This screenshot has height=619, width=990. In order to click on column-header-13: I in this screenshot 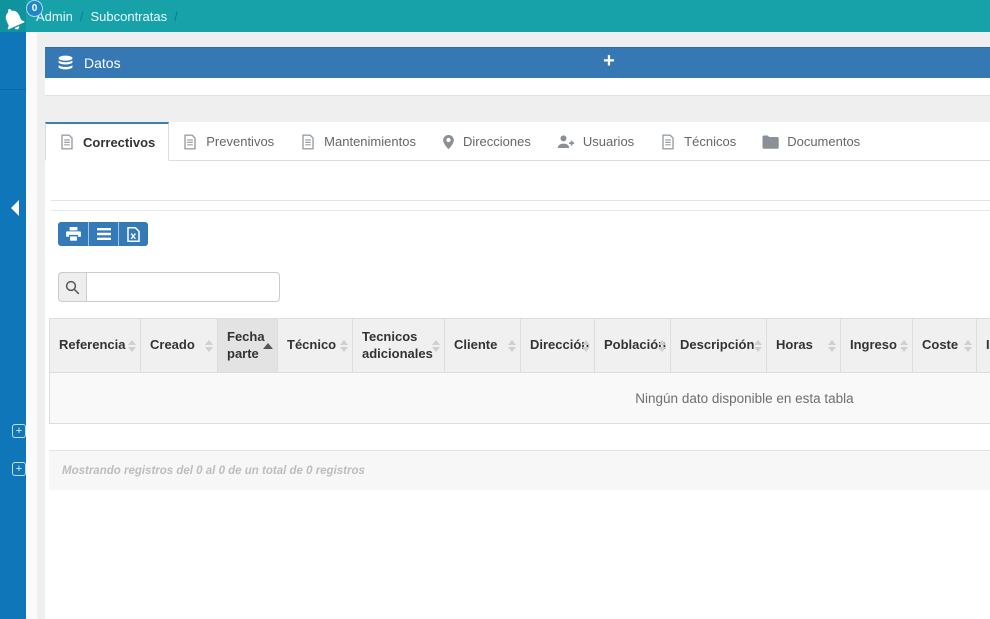, I will do `click(983, 345)`.